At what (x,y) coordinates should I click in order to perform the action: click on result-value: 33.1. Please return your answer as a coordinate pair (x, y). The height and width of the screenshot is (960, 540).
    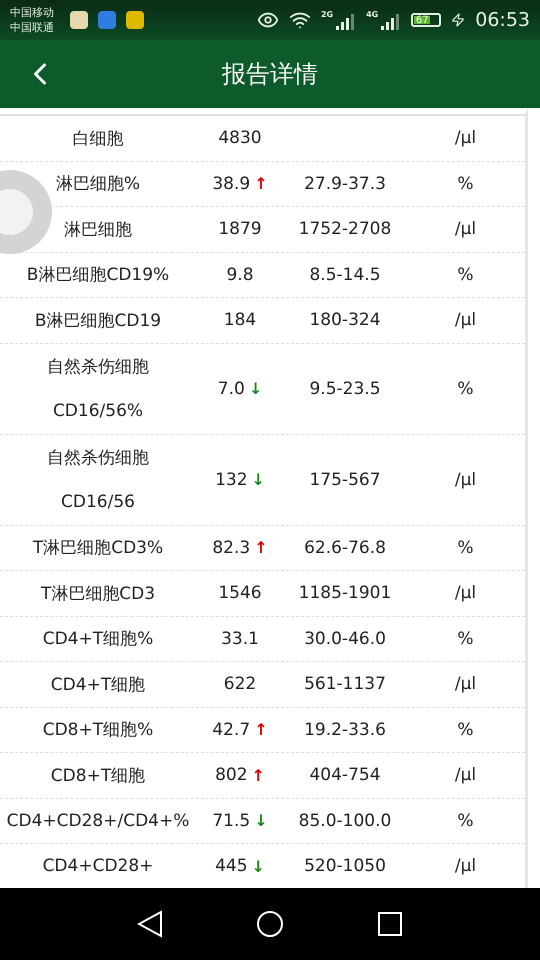
    Looking at the image, I should click on (240, 638).